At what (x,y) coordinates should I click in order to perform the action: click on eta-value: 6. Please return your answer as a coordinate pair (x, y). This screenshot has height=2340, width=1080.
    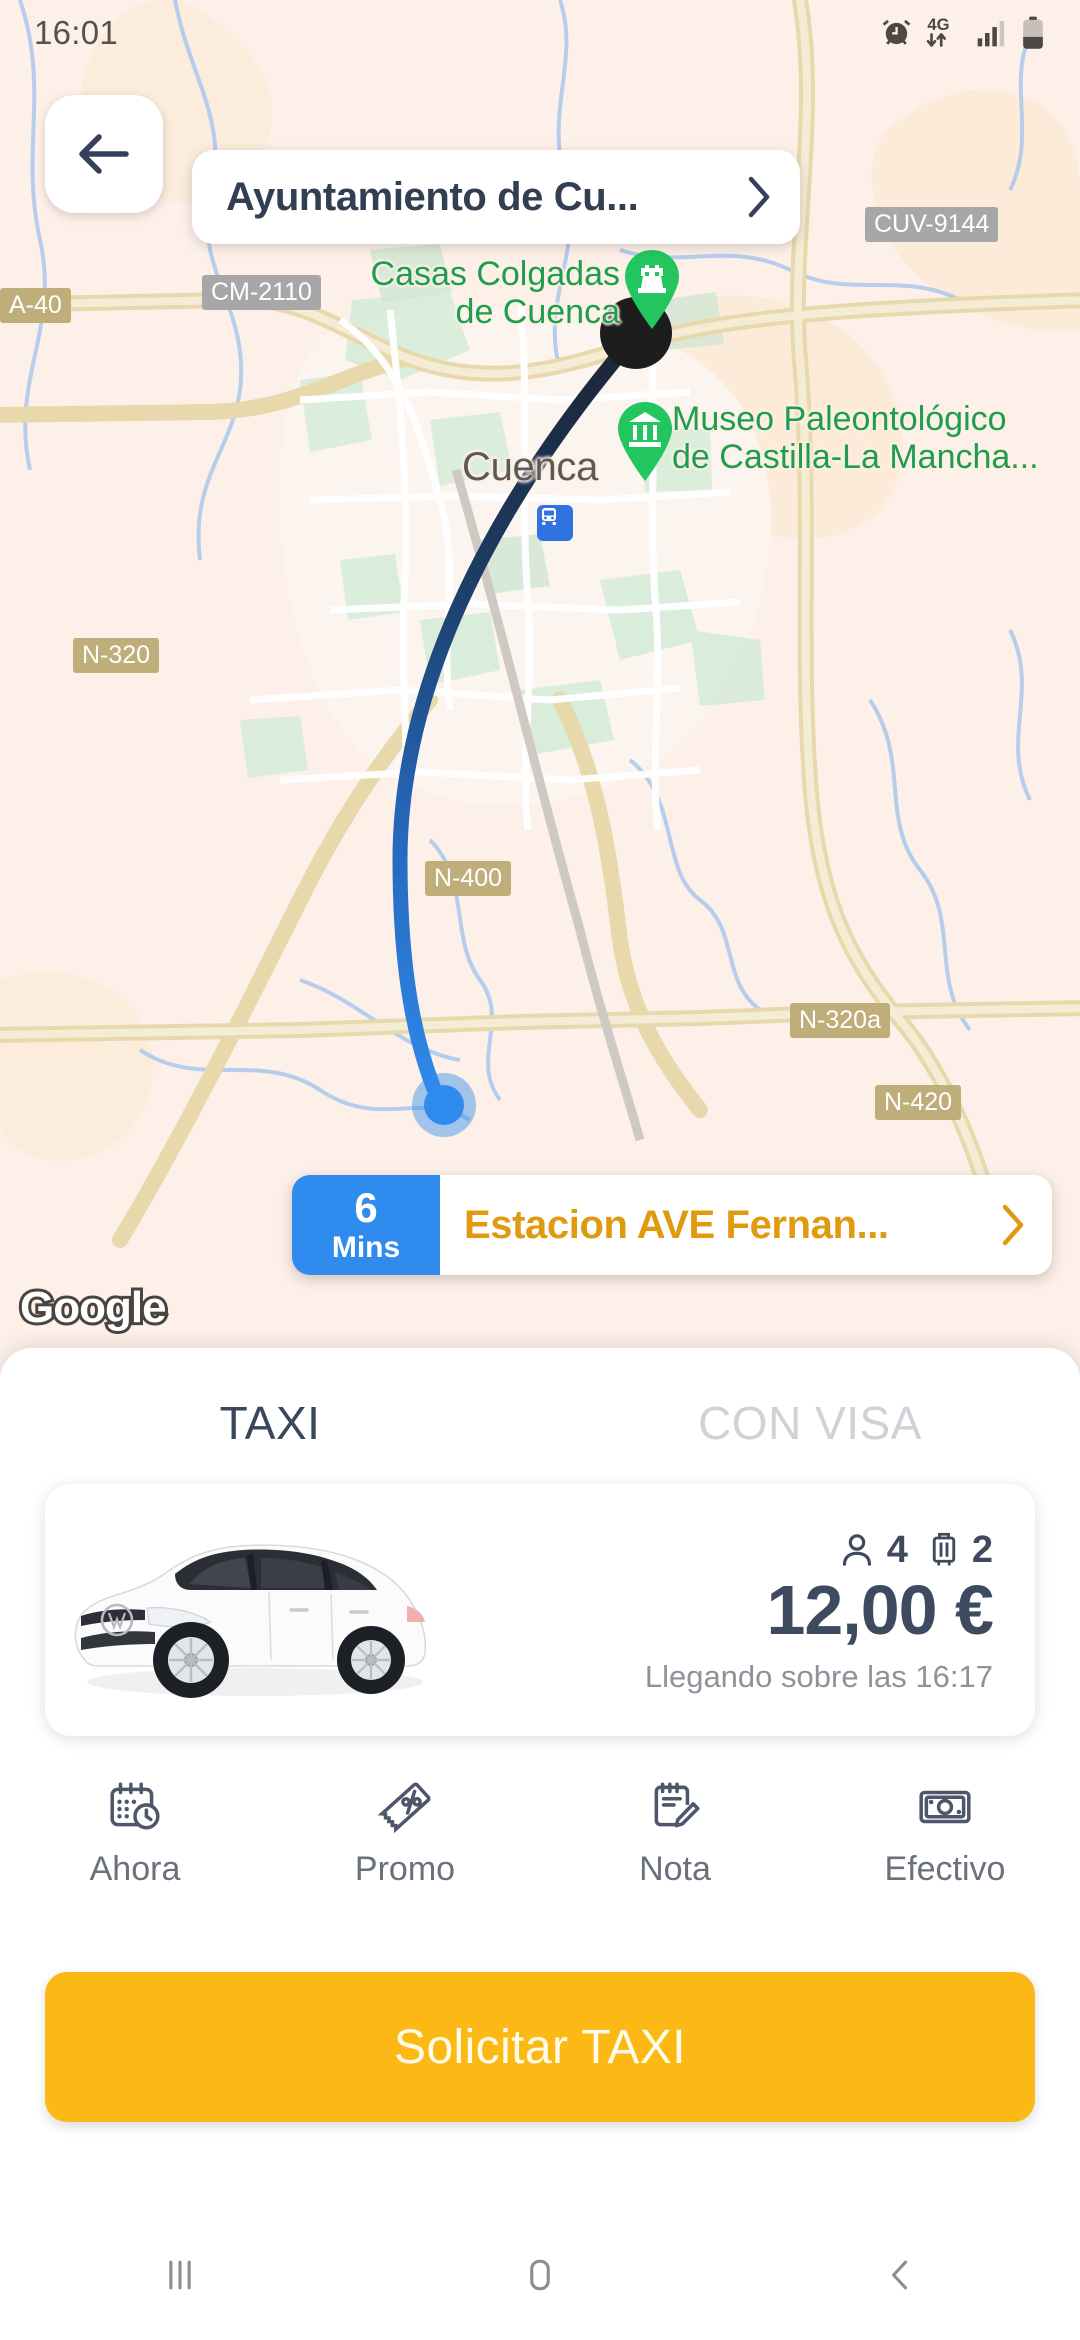
    Looking at the image, I should click on (366, 1207).